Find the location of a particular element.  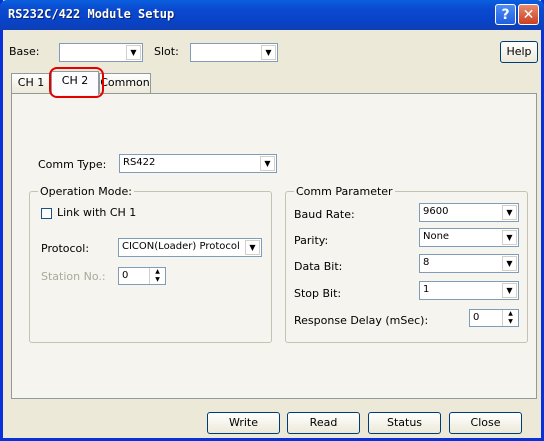

delay-label: Response Delay (mSec): is located at coordinates (361, 320).